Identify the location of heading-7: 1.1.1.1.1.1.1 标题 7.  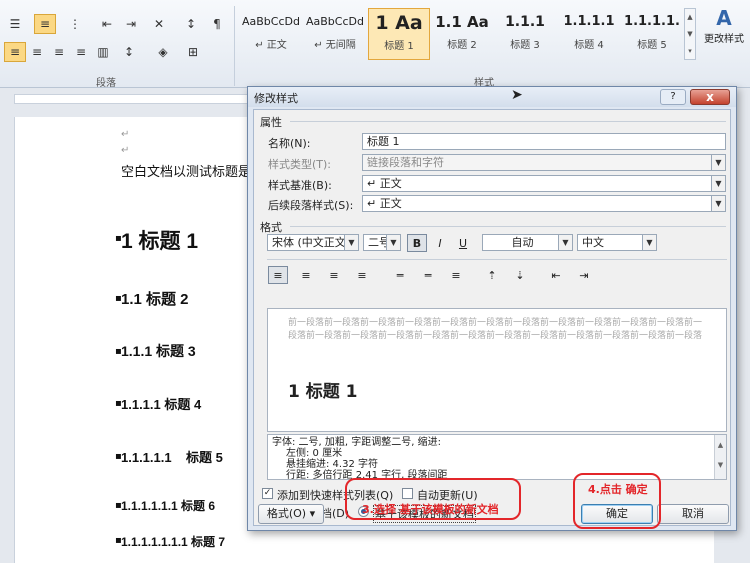
(173, 542).